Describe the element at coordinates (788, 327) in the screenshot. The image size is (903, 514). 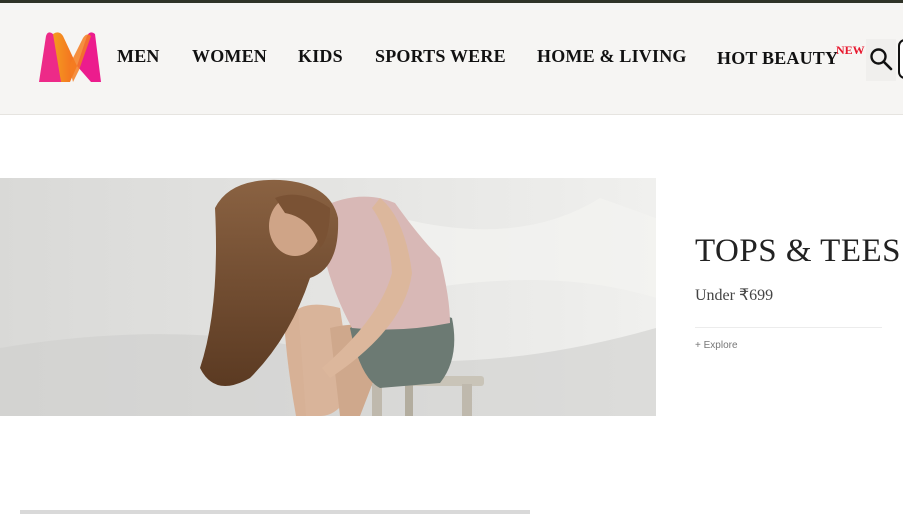
I see `hero-divider` at that location.